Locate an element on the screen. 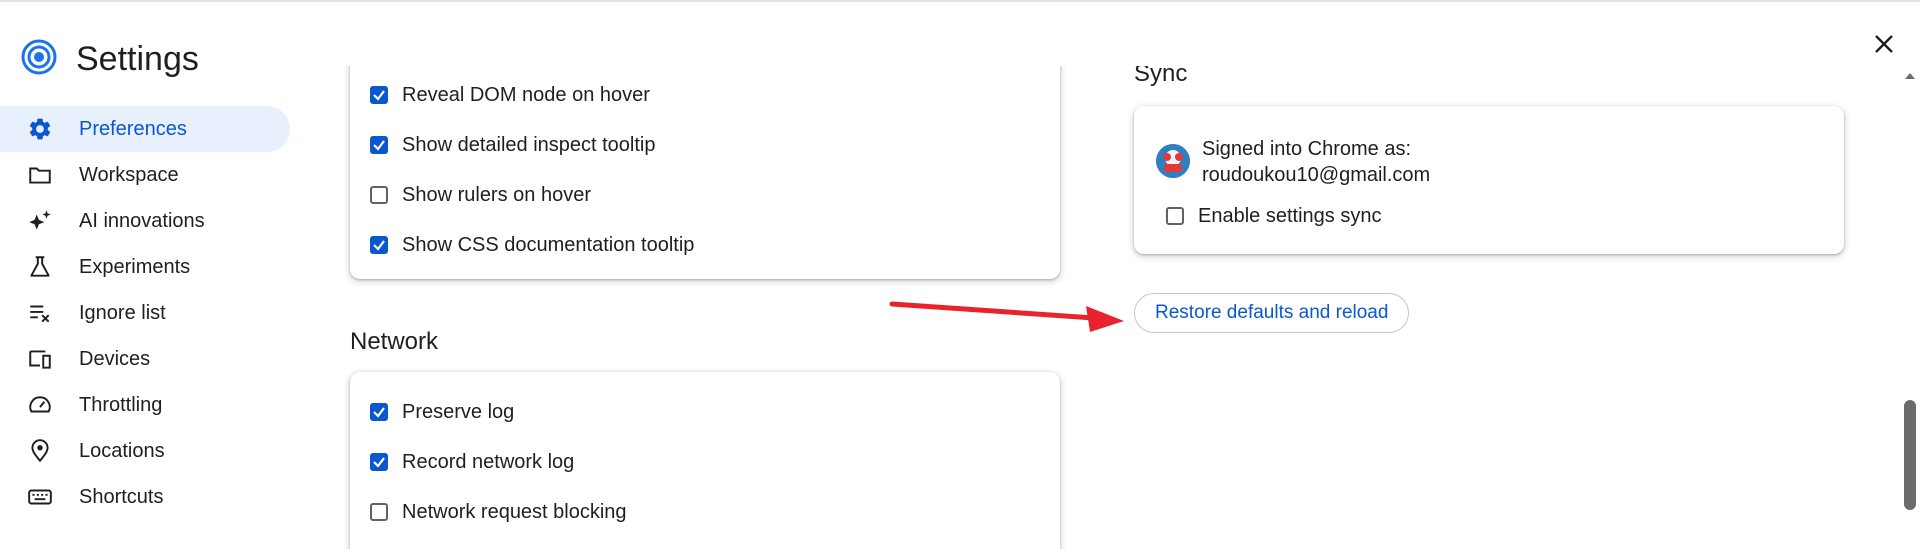 The height and width of the screenshot is (549, 1920). close-button is located at coordinates (1884, 46).